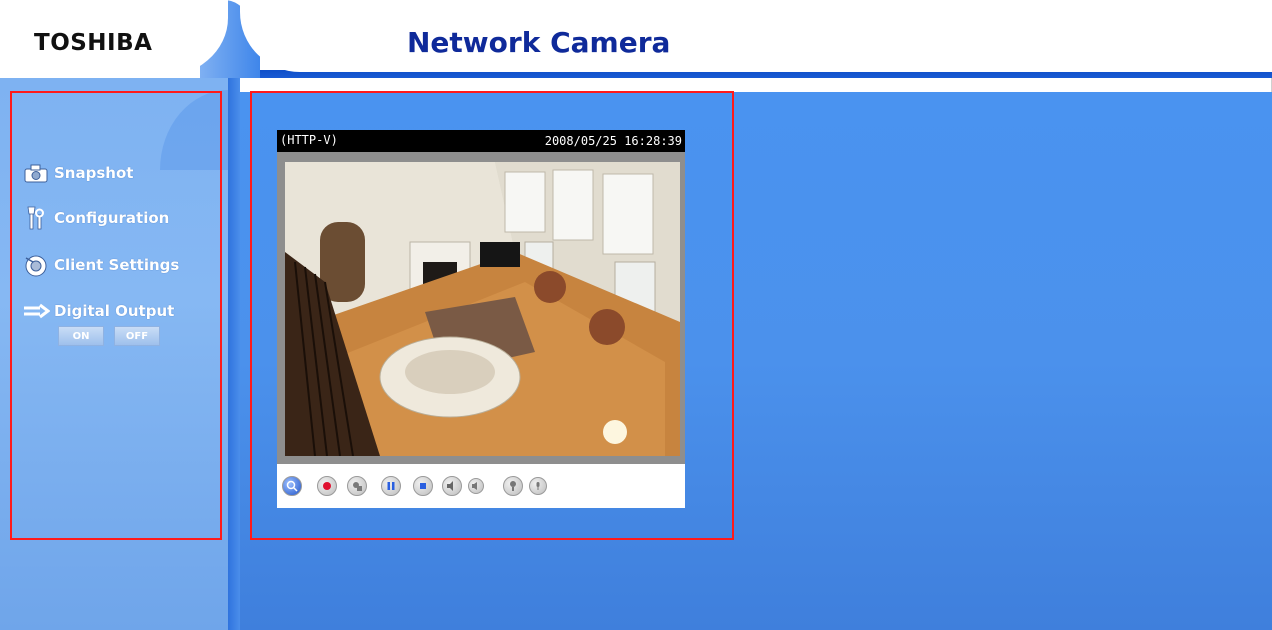 Image resolution: width=1272 pixels, height=630 pixels. I want to click on panel-divider, so click(234, 354).